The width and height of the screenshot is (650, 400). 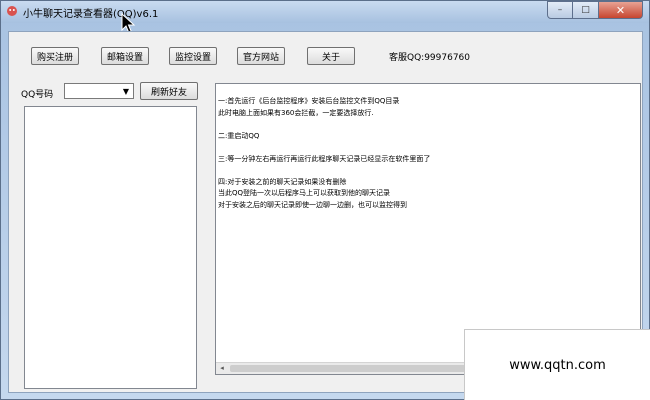 I want to click on scroll-left-icon: ◂, so click(x=222, y=368).